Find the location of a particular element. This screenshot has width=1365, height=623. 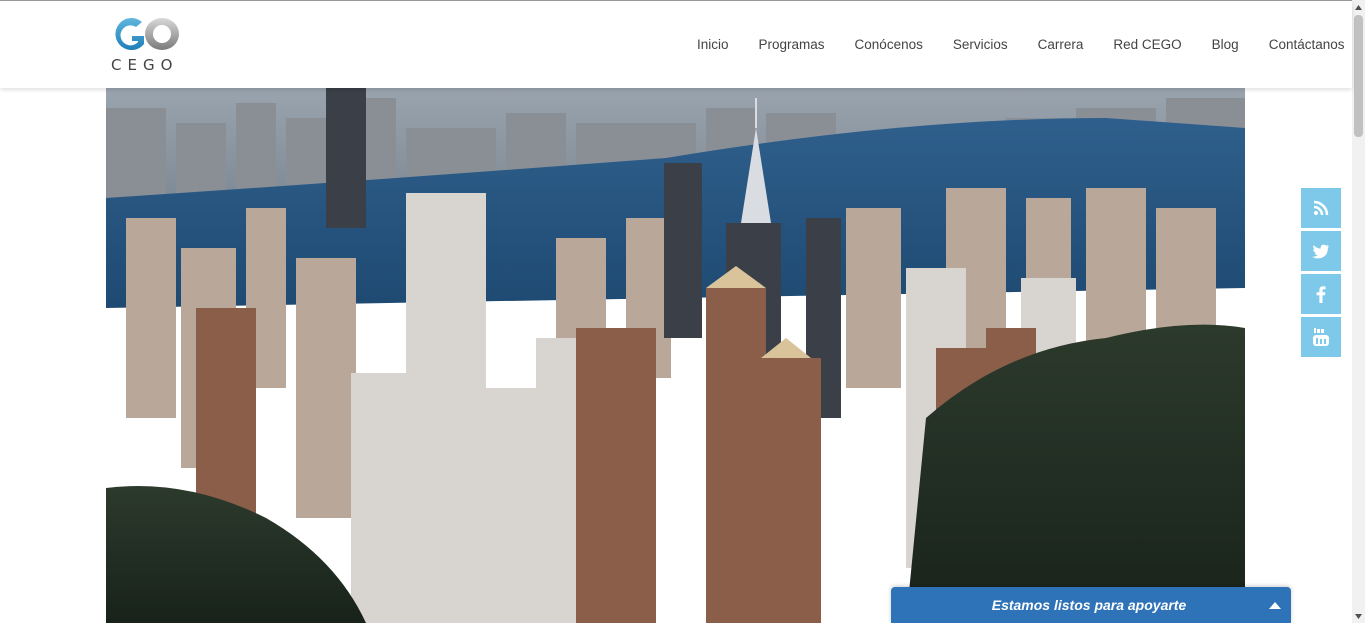

logo-text: CEGO is located at coordinates (145, 65).